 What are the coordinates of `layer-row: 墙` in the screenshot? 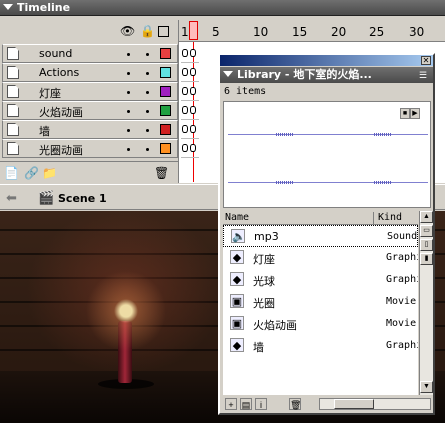 It's located at (90, 129).